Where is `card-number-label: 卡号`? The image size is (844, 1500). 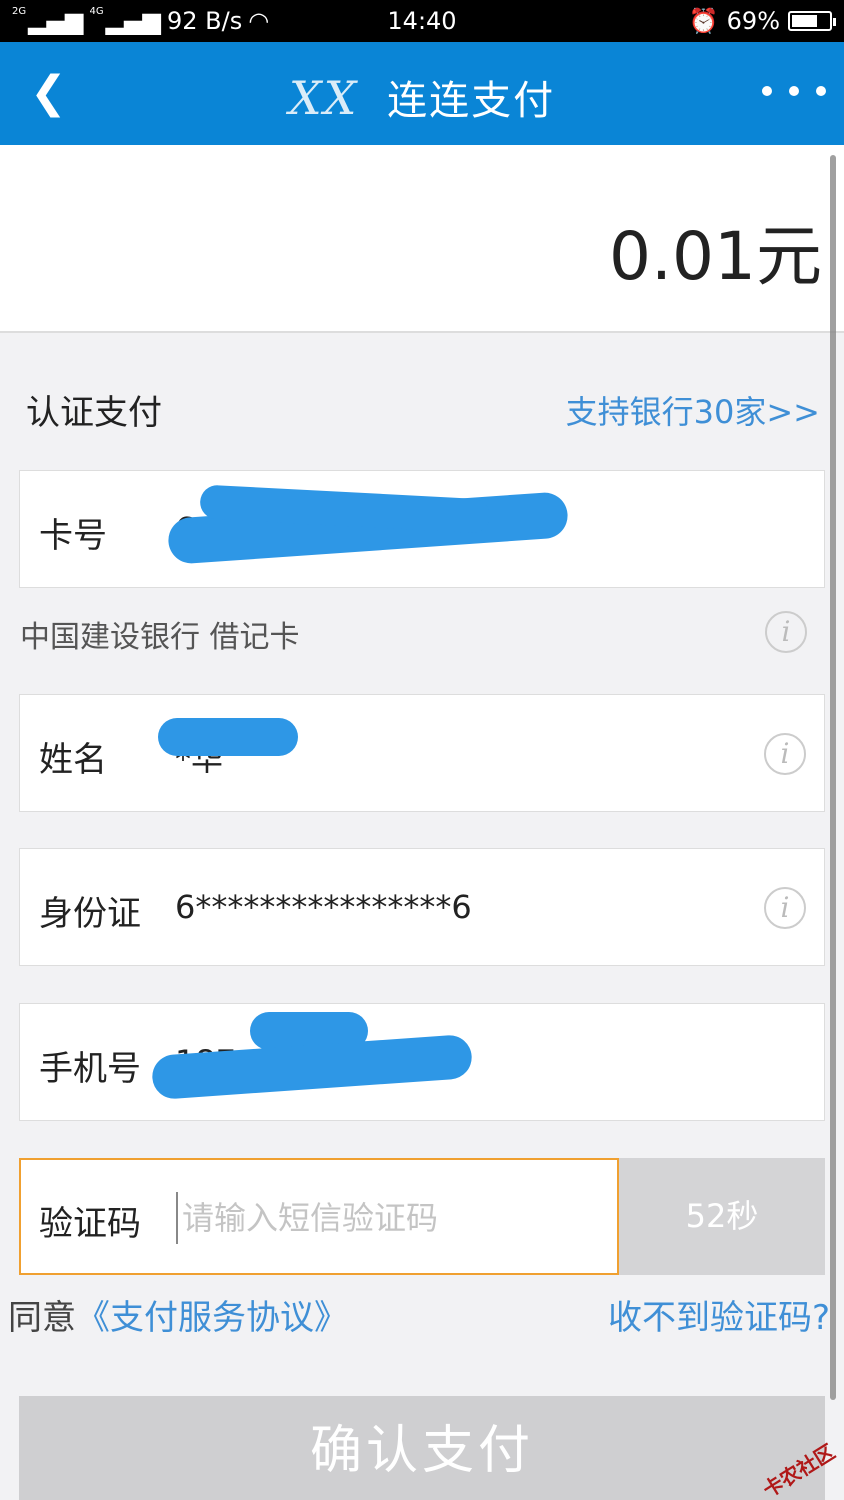 card-number-label: 卡号 is located at coordinates (73, 536).